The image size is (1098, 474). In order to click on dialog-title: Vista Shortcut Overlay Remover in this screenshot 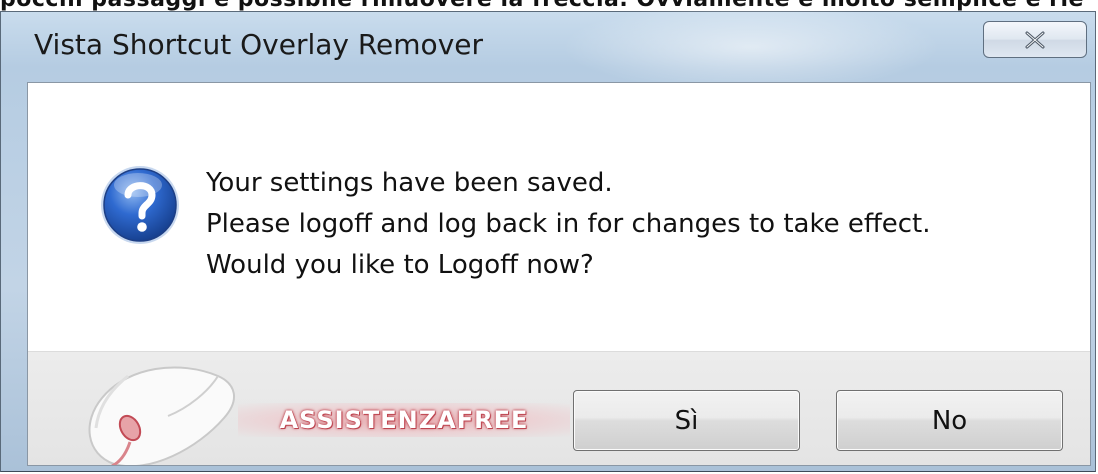, I will do `click(258, 44)`.